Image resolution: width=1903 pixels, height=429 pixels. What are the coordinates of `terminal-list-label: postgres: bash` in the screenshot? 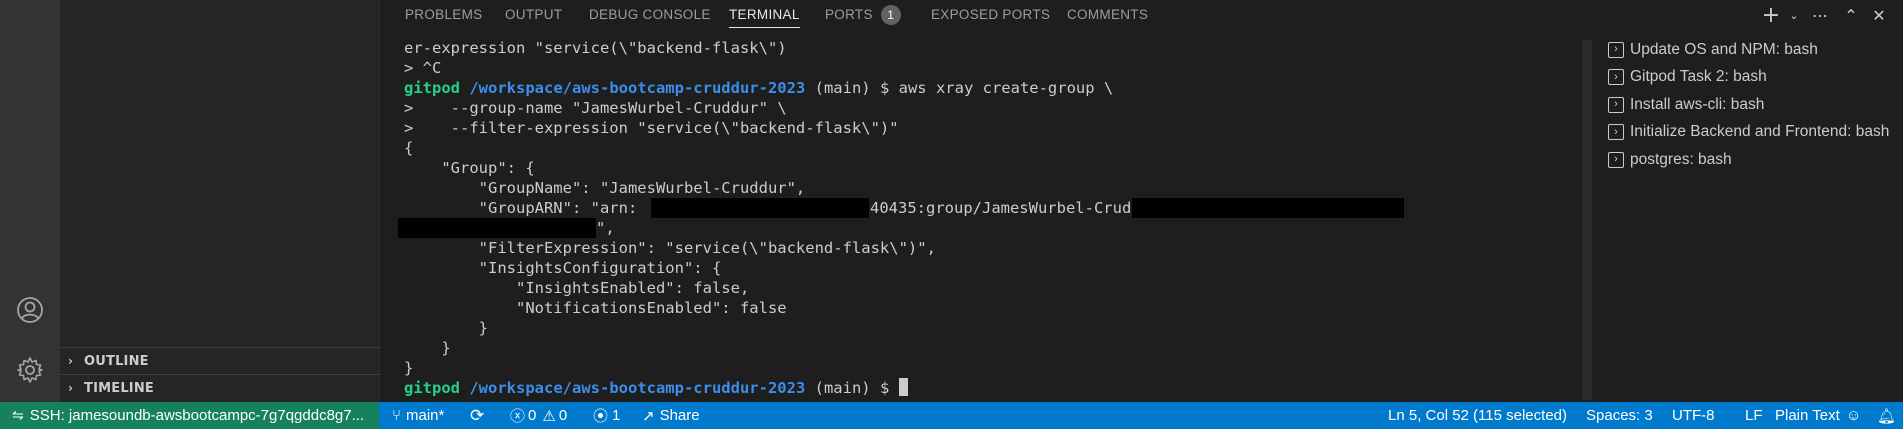 It's located at (1681, 159).